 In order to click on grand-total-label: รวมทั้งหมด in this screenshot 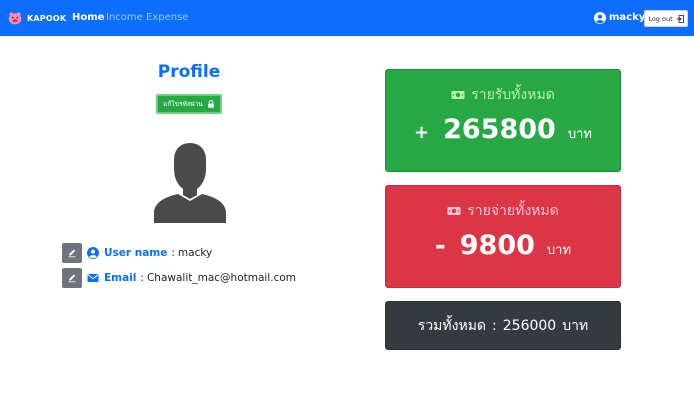, I will do `click(452, 325)`.